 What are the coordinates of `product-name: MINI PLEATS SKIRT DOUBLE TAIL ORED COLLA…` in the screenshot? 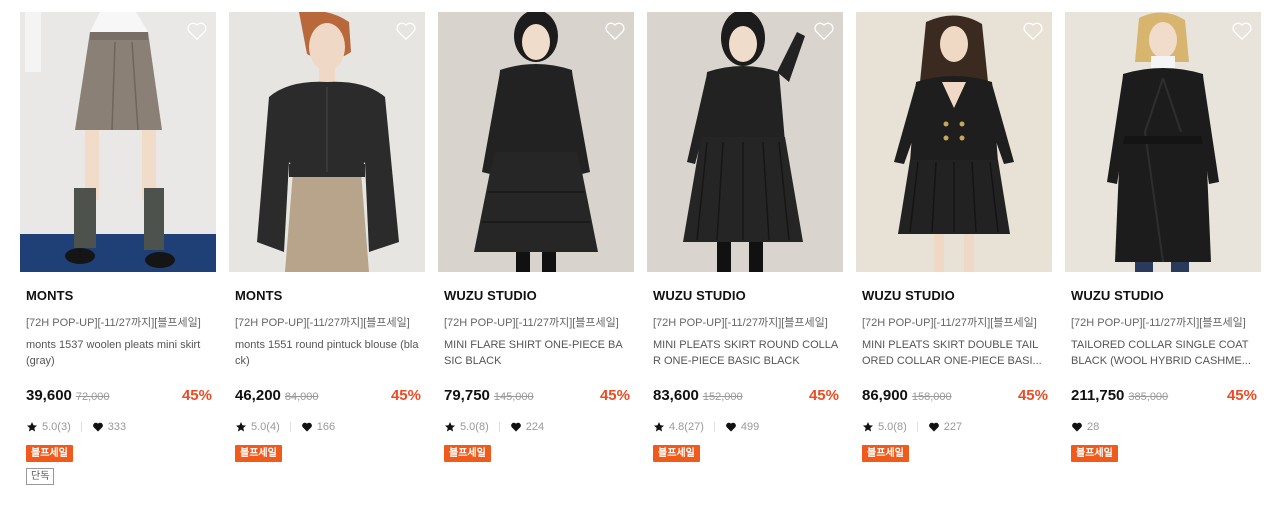 It's located at (955, 353).